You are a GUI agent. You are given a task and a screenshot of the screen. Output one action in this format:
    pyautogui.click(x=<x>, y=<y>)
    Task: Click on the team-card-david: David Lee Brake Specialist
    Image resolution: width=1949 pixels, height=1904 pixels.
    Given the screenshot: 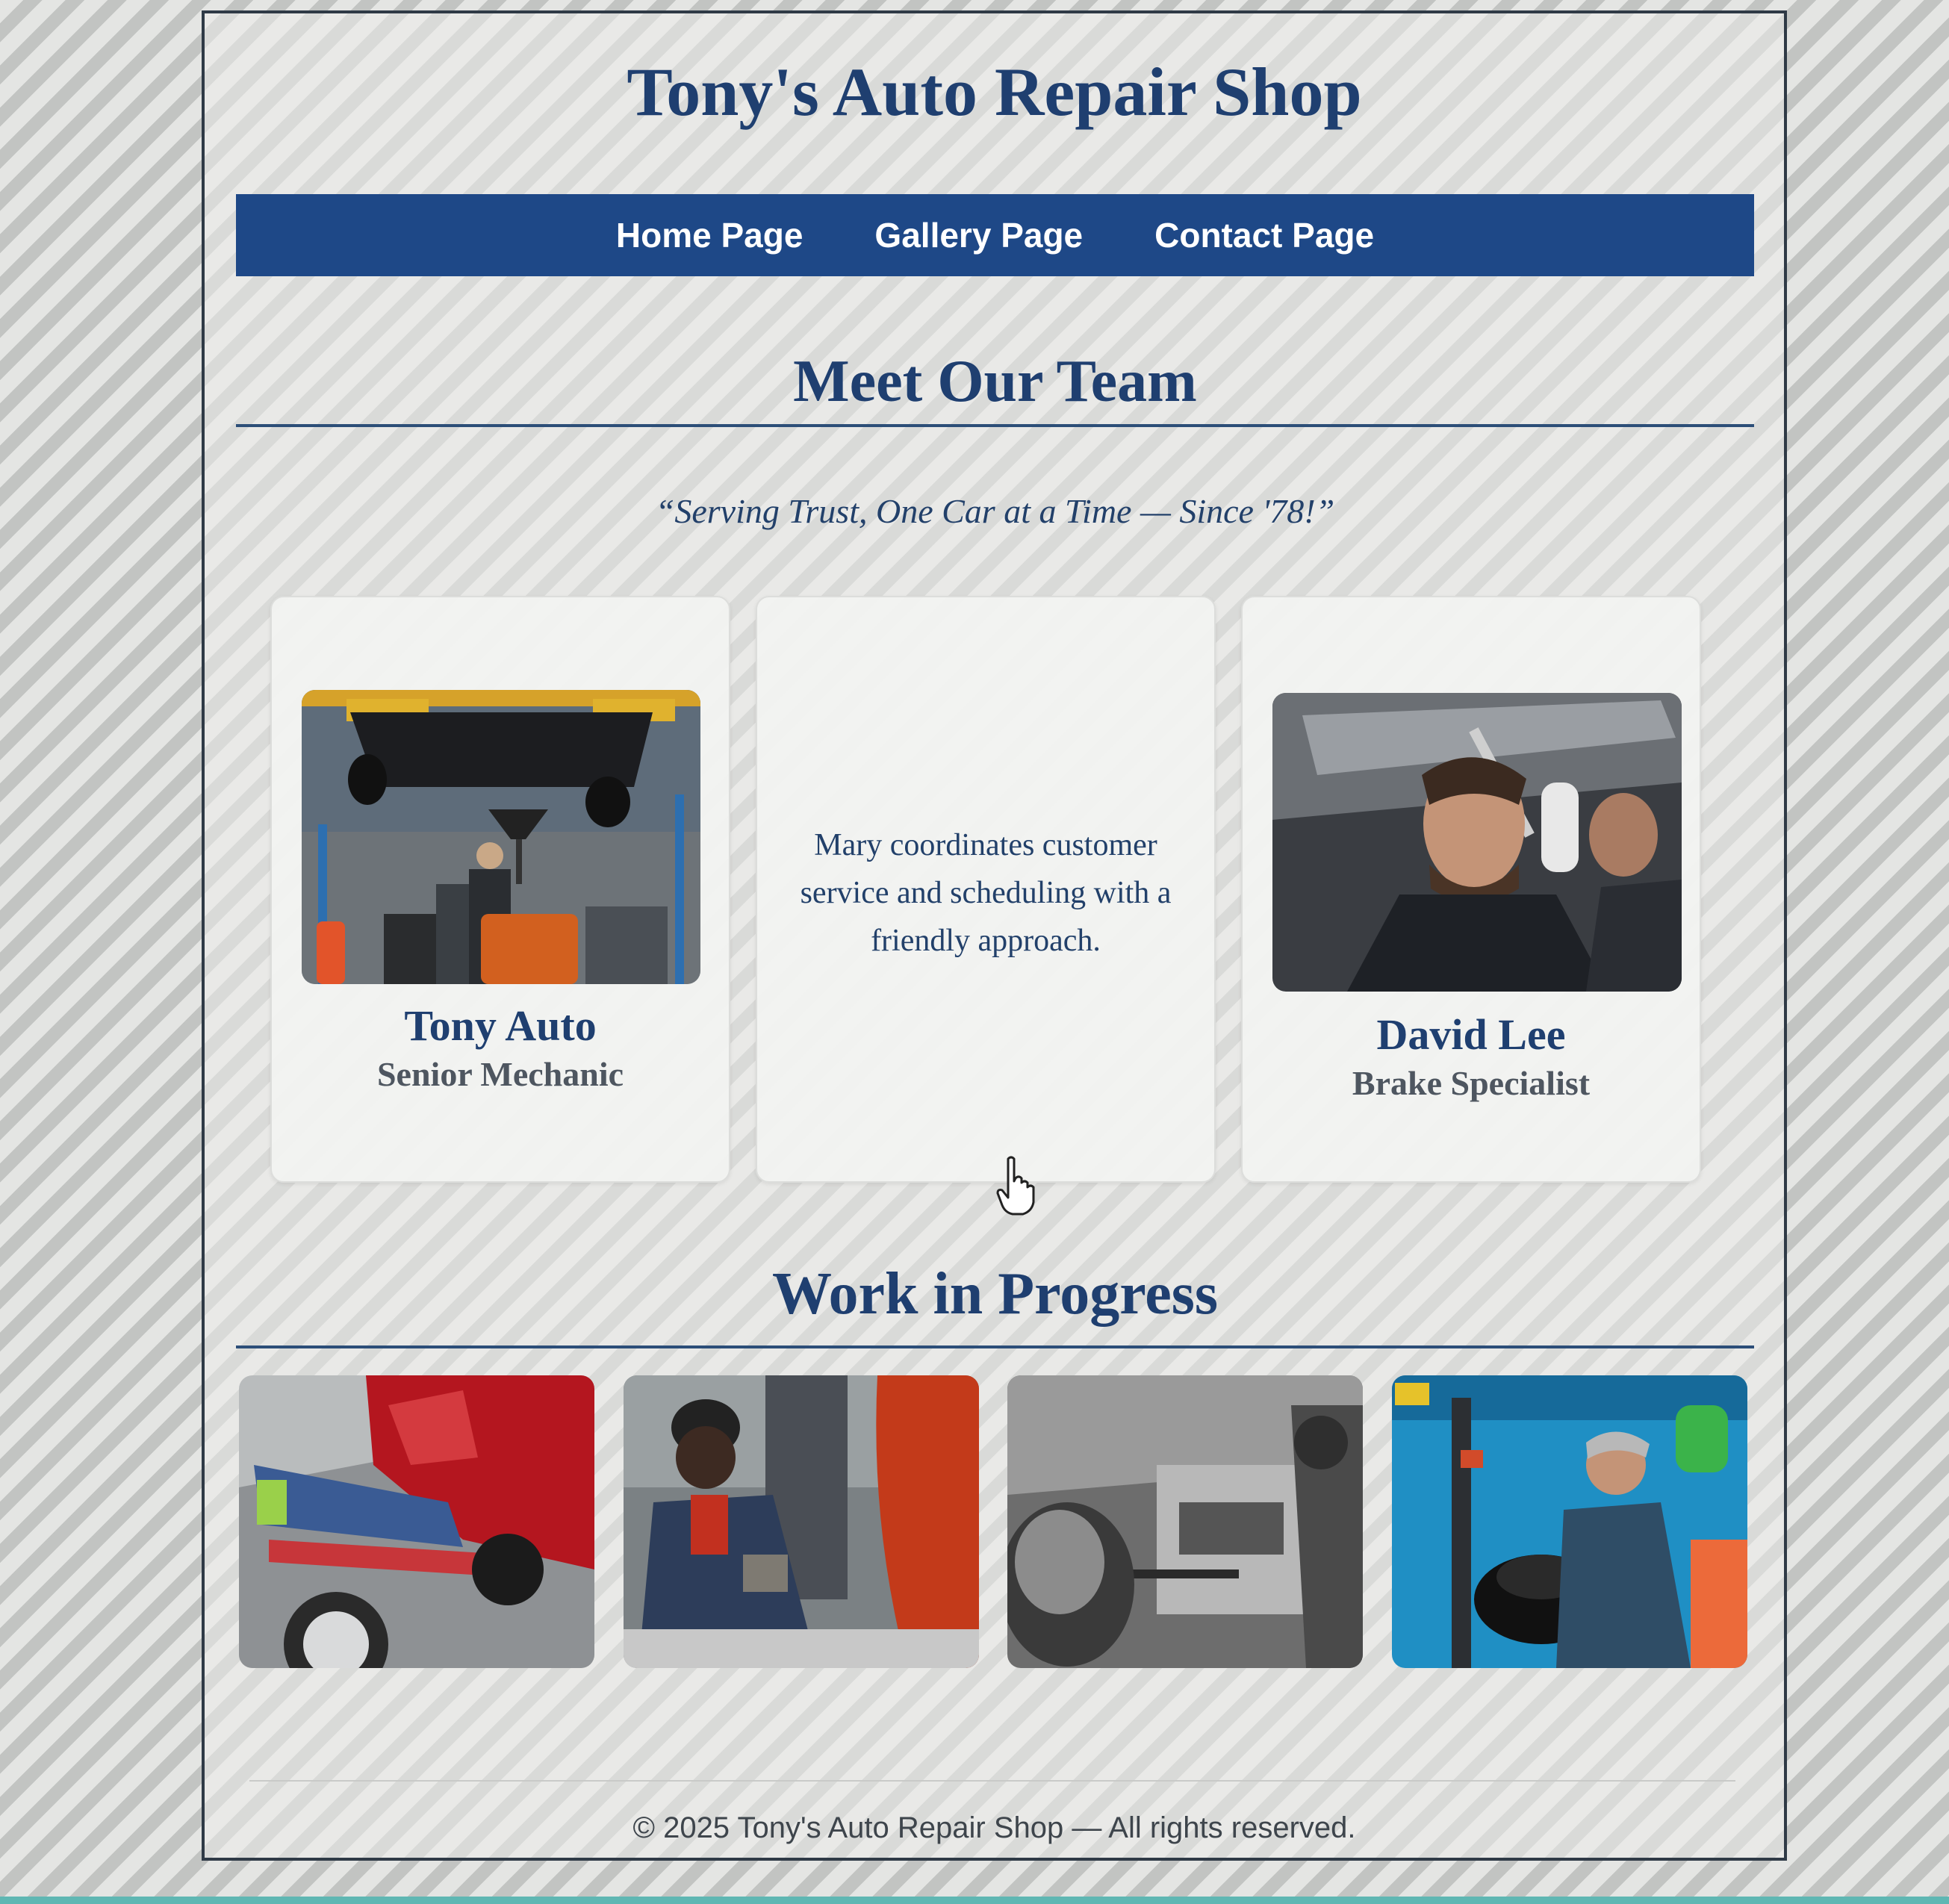 What is the action you would take?
    pyautogui.click(x=1471, y=889)
    